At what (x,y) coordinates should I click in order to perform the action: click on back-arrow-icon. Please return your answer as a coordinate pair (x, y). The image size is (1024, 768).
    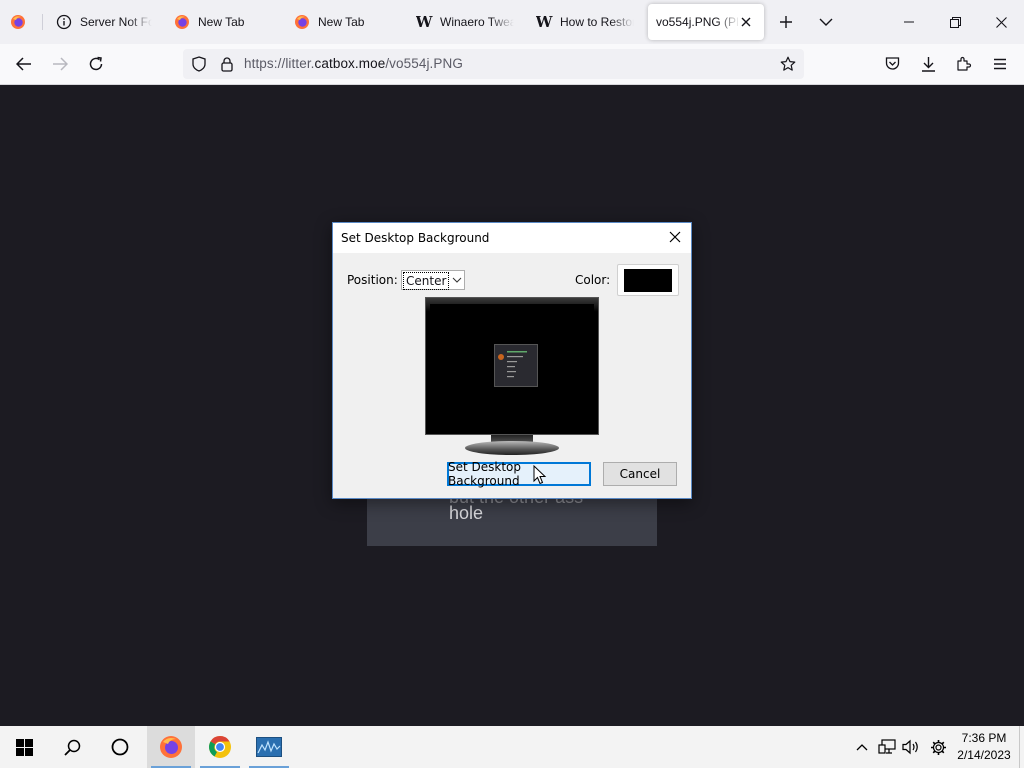
    Looking at the image, I should click on (23, 64).